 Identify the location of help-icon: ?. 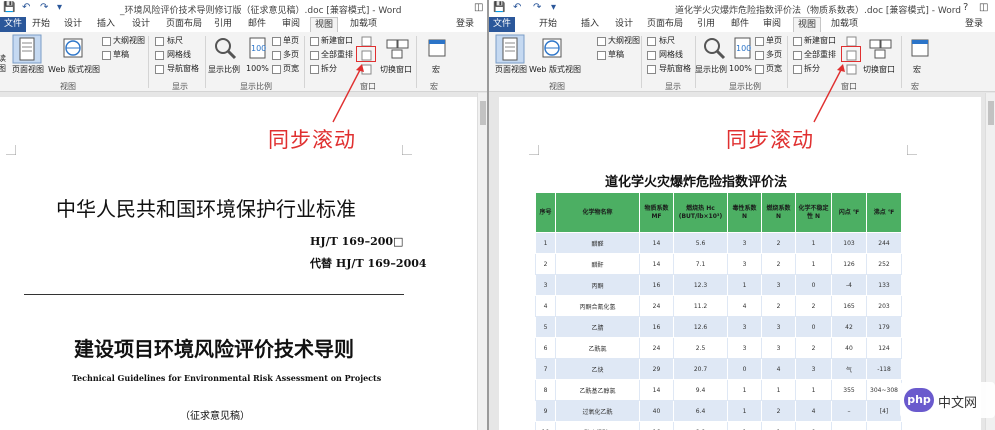
(965, 7).